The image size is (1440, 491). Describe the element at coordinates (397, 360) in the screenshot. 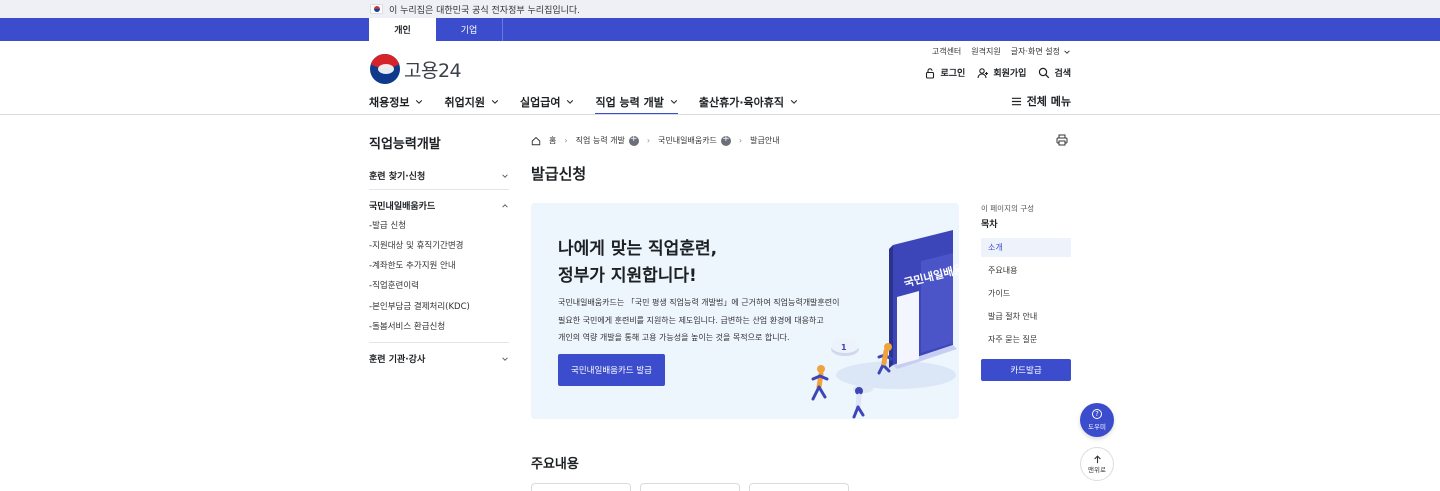

I see `lnb-section-label: 훈련 기관·강사` at that location.